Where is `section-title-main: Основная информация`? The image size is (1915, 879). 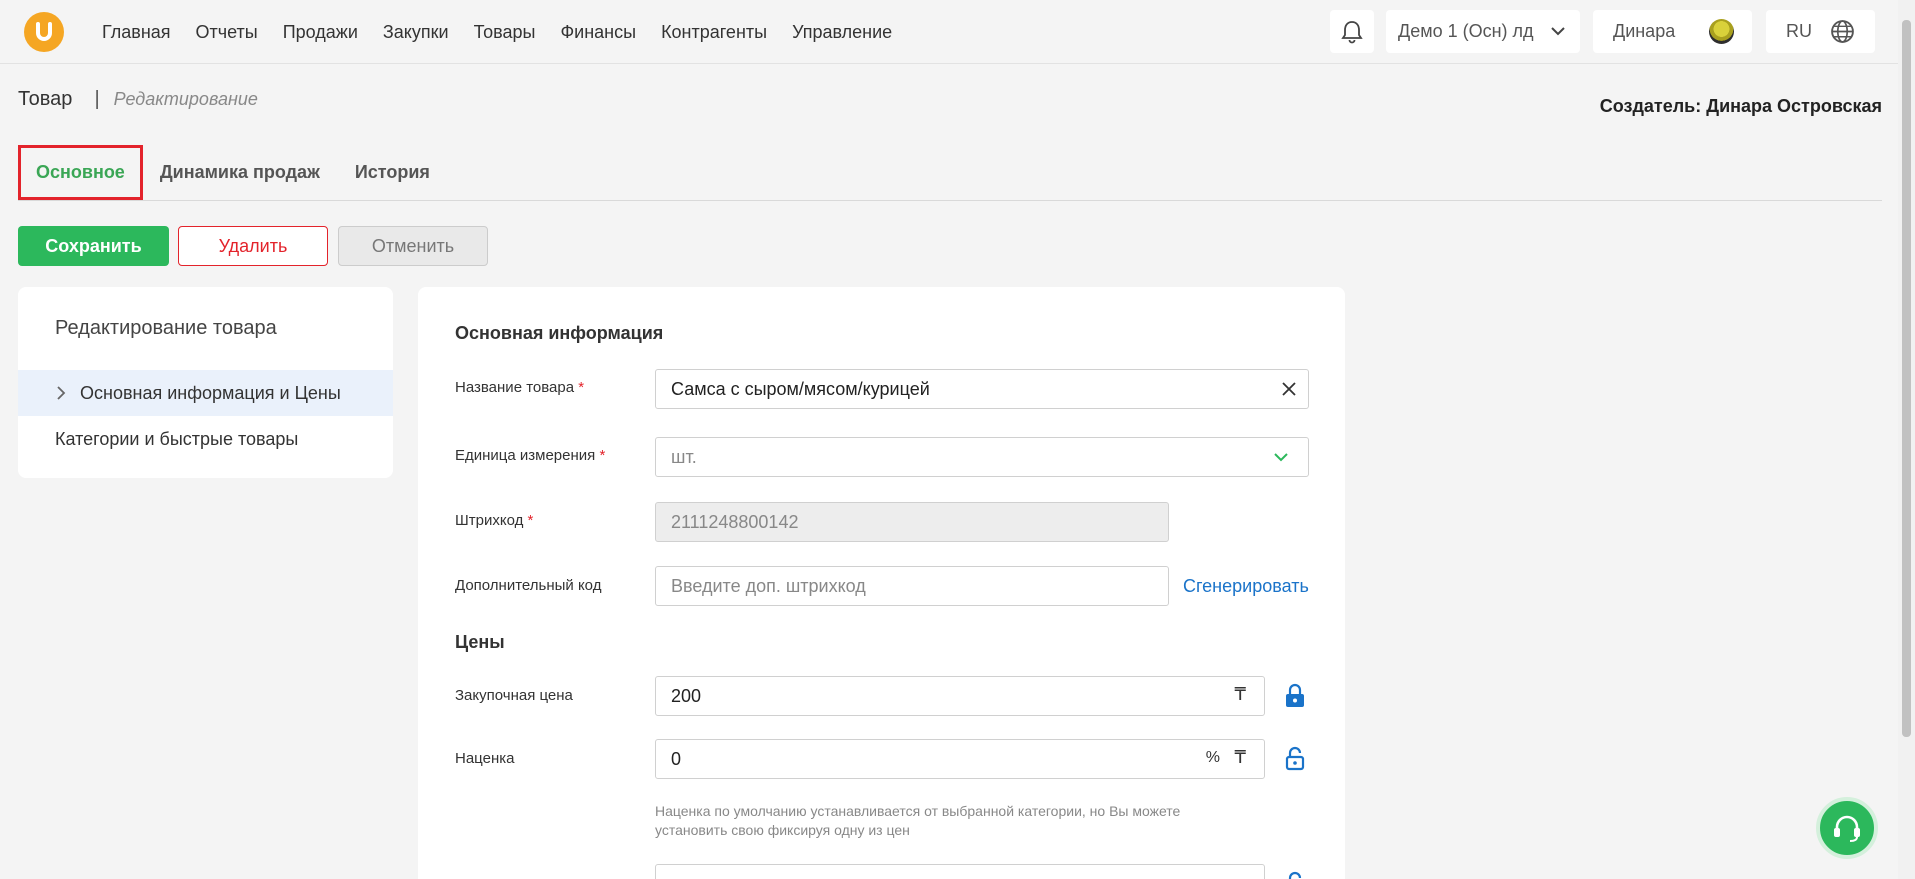
section-title-main: Основная информация is located at coordinates (559, 333).